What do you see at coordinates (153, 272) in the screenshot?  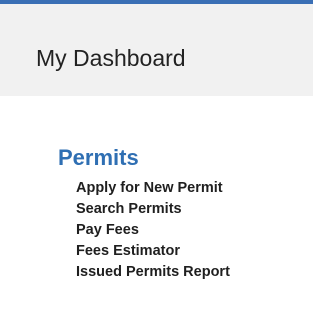 I see `menu-item-issued-permits-report: Issued Permits Report` at bounding box center [153, 272].